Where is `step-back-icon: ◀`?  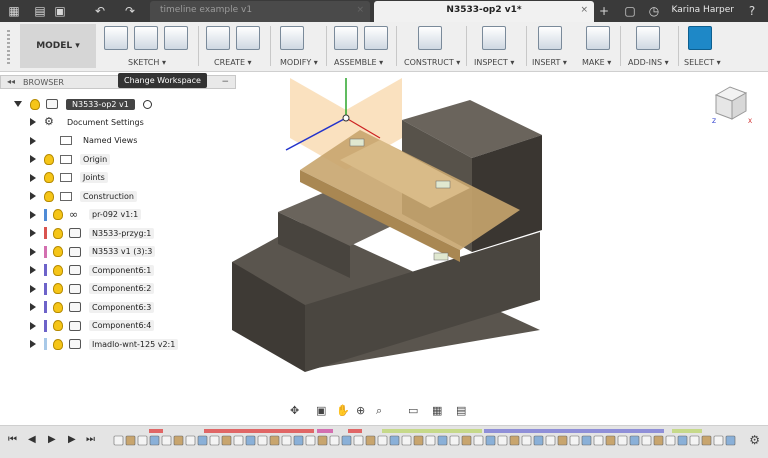 step-back-icon: ◀ is located at coordinates (32, 439).